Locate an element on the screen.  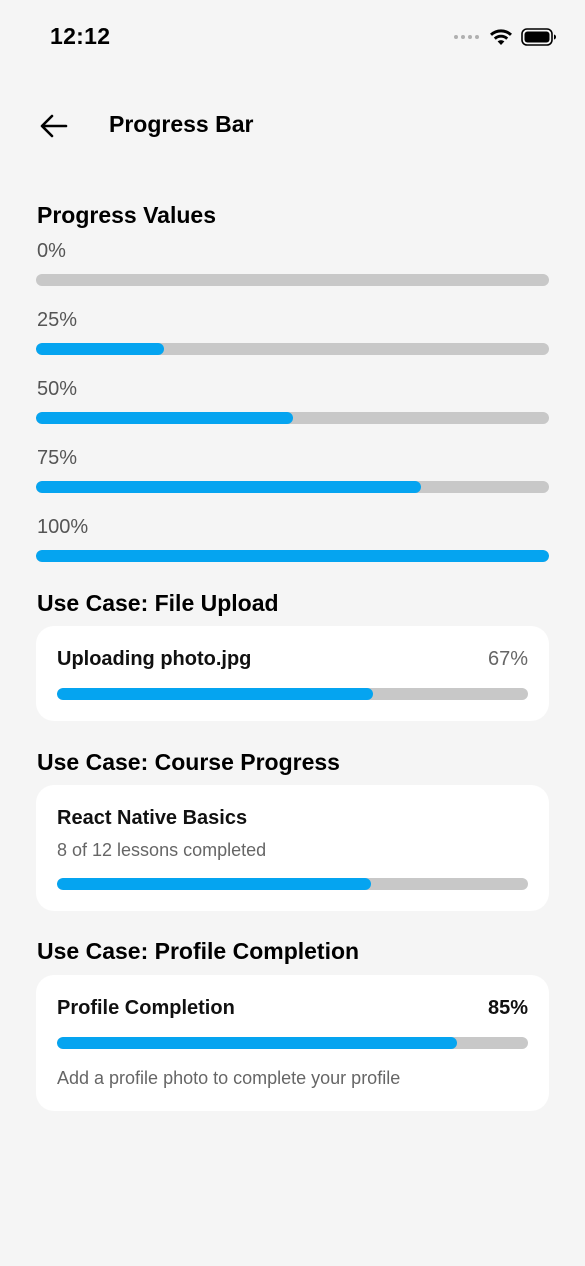
course-name: React Native Basics is located at coordinates (152, 818).